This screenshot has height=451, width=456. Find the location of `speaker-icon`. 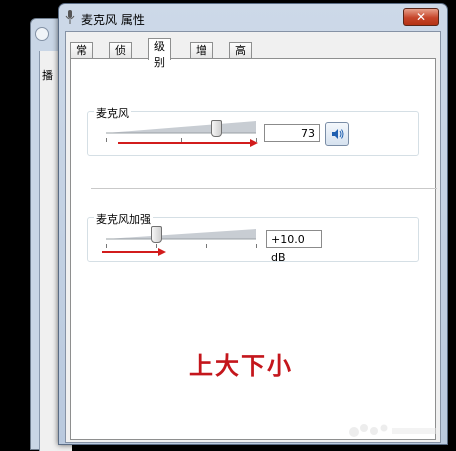

speaker-icon is located at coordinates (338, 134).